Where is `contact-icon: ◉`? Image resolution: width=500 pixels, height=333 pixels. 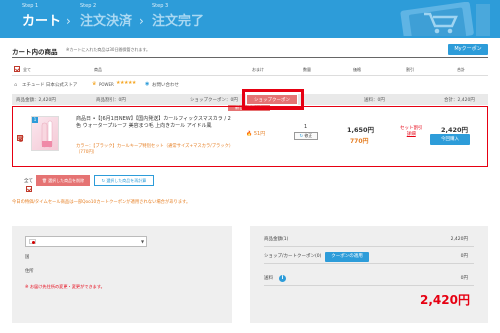 contact-icon: ◉ is located at coordinates (147, 84).